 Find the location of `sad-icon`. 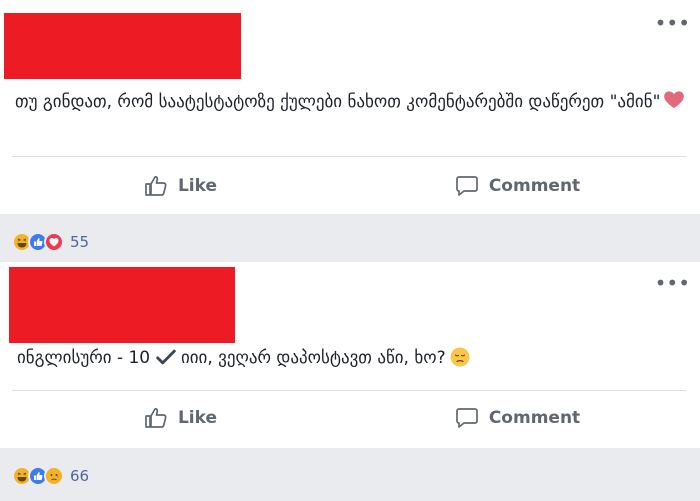

sad-icon is located at coordinates (54, 476).